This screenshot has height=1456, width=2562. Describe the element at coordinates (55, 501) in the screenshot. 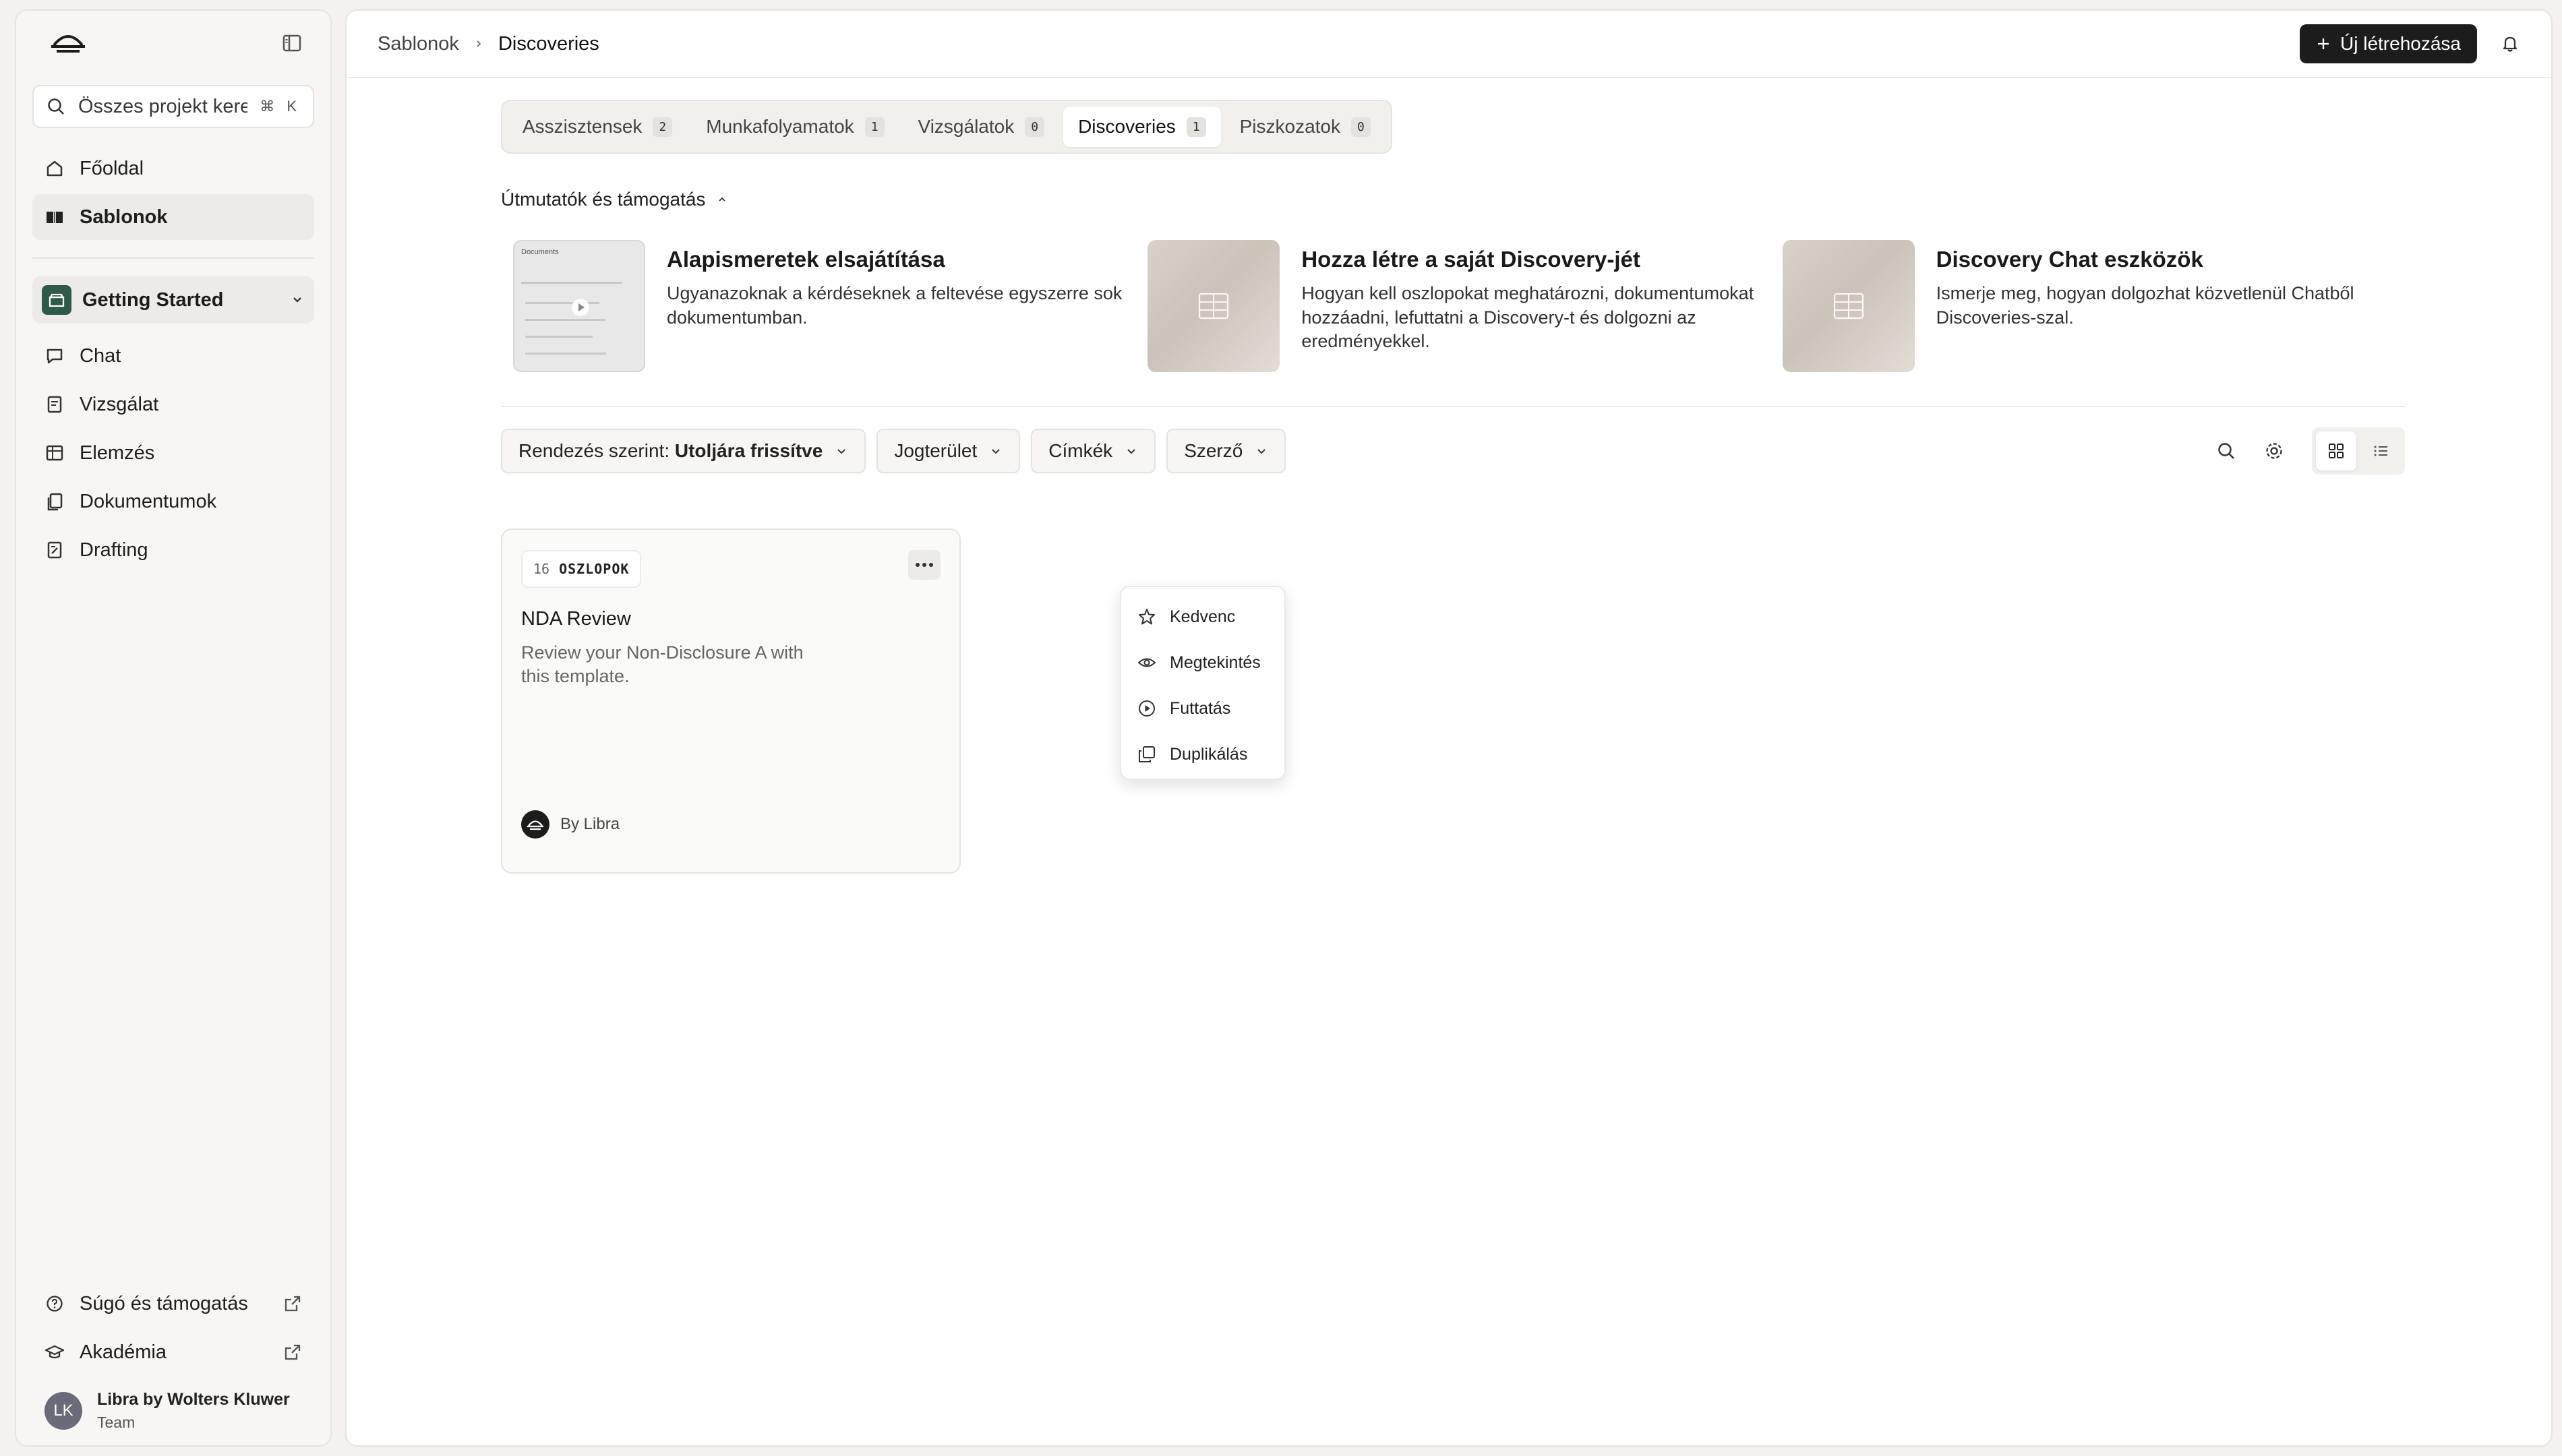

I see `documents-icon` at that location.